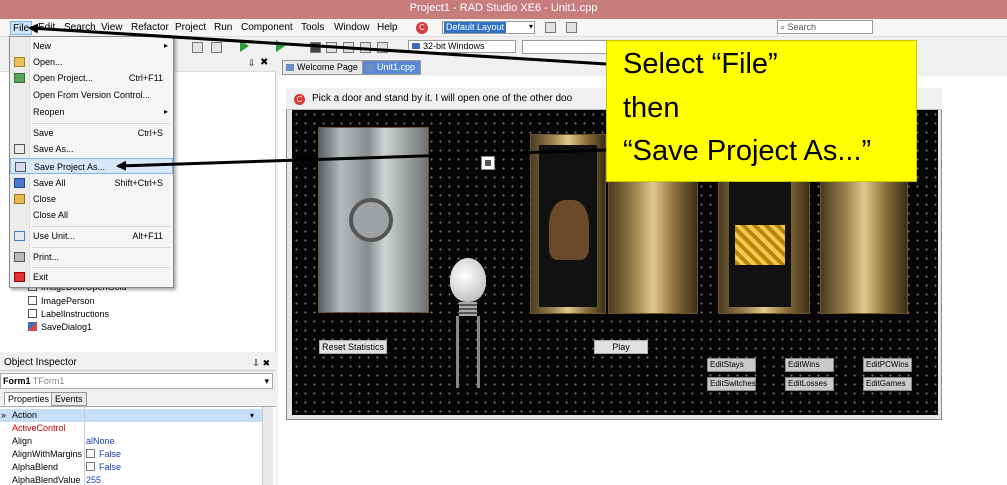  What do you see at coordinates (361, 159) in the screenshot?
I see `arrow-to-save-project-as` at bounding box center [361, 159].